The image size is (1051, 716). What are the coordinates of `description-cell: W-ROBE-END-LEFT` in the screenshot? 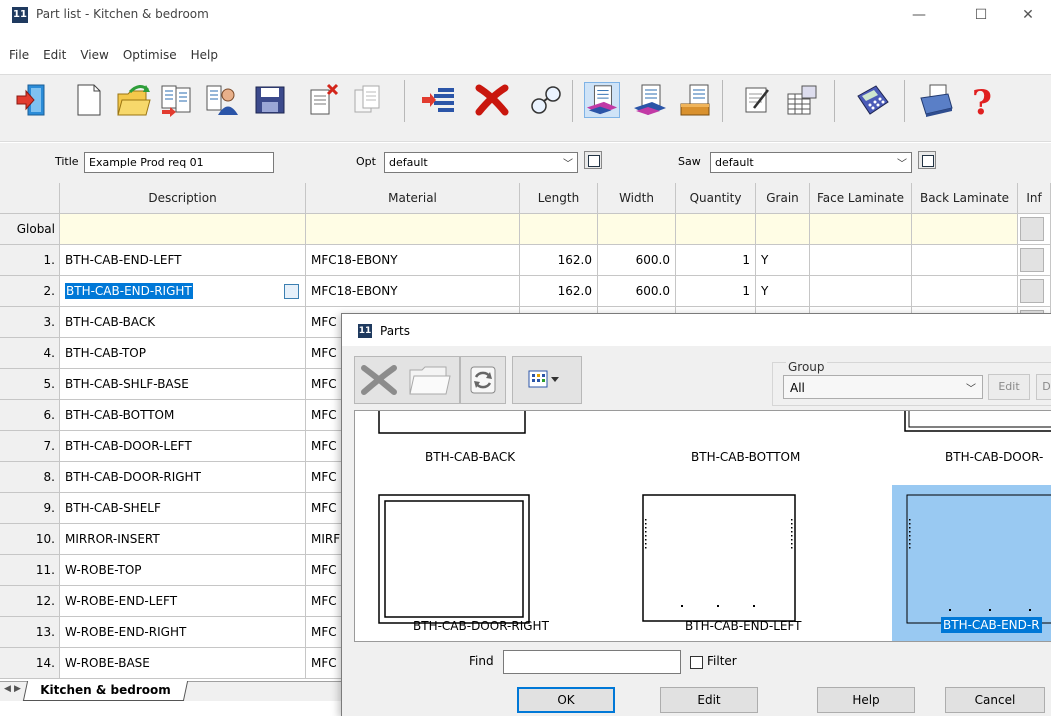 It's located at (183, 601).